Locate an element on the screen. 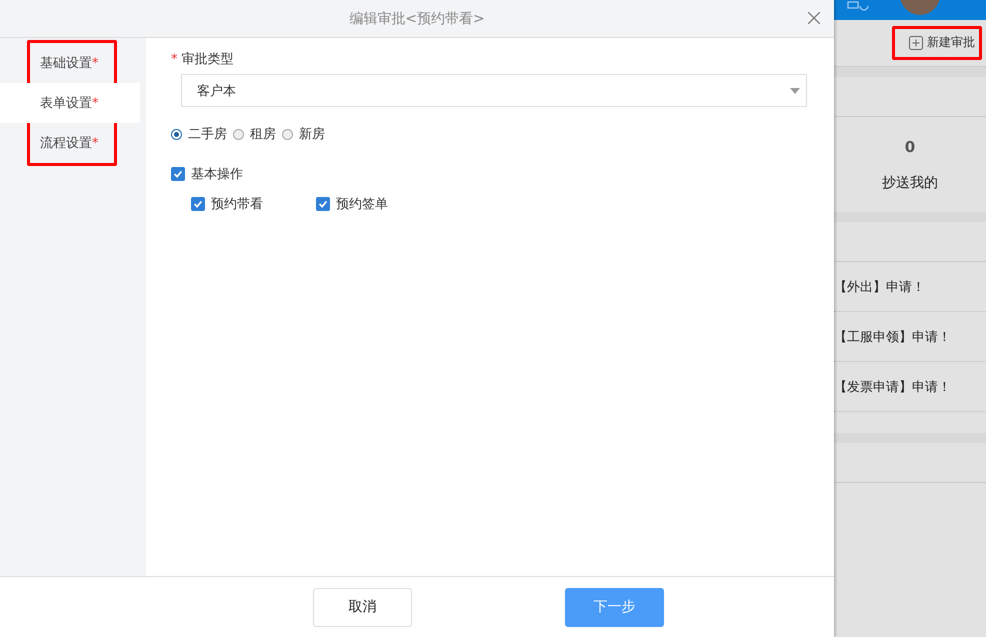 Image resolution: width=986 pixels, height=637 pixels. sidebar-item: 流程设置* is located at coordinates (70, 143).